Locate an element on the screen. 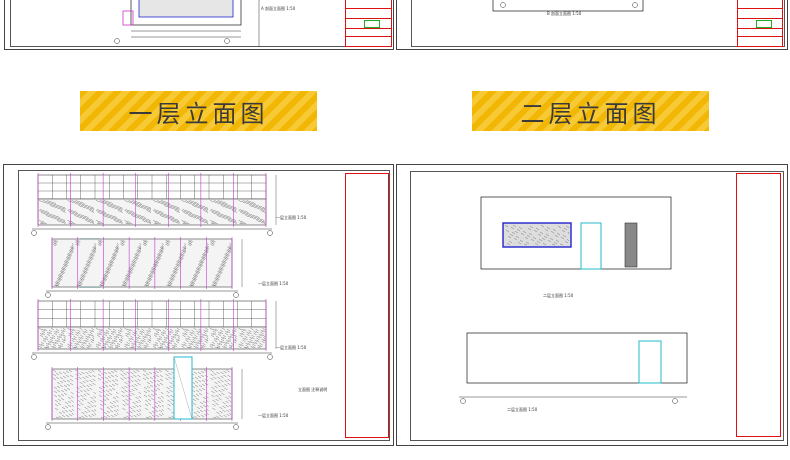 The width and height of the screenshot is (790, 460). window-frame is located at coordinates (537, 235).